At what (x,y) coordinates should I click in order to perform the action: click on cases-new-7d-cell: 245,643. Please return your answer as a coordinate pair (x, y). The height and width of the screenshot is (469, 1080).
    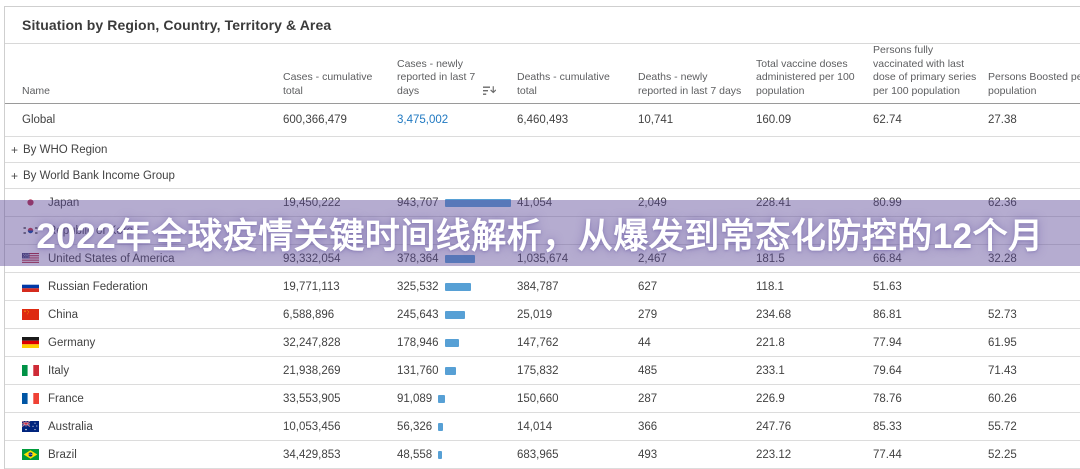
    Looking at the image, I should click on (457, 315).